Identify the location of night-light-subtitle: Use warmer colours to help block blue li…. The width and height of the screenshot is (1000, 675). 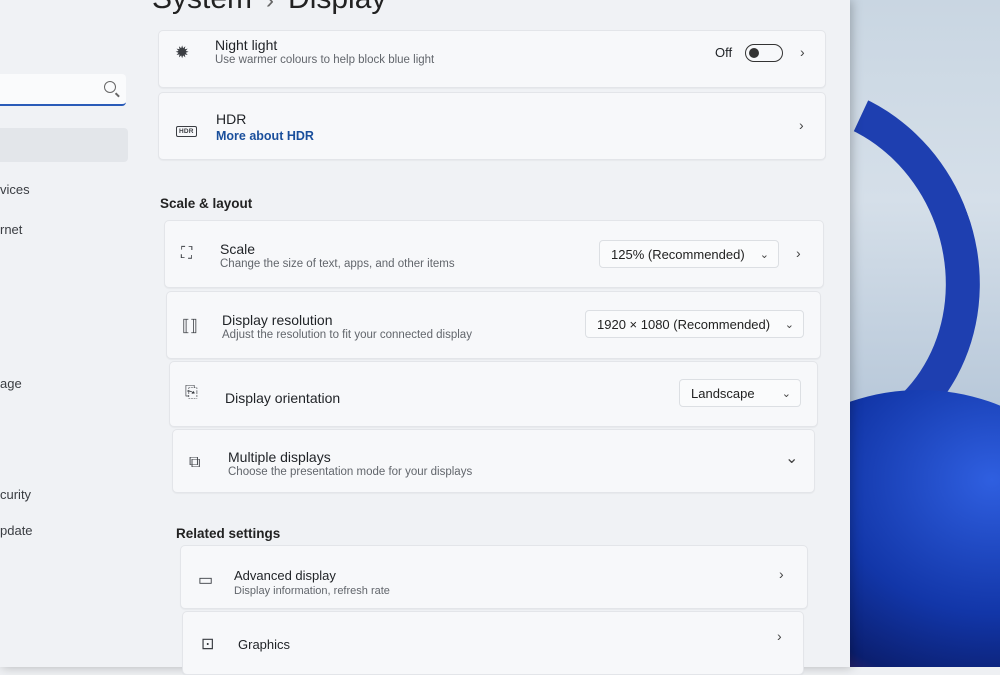
(325, 60).